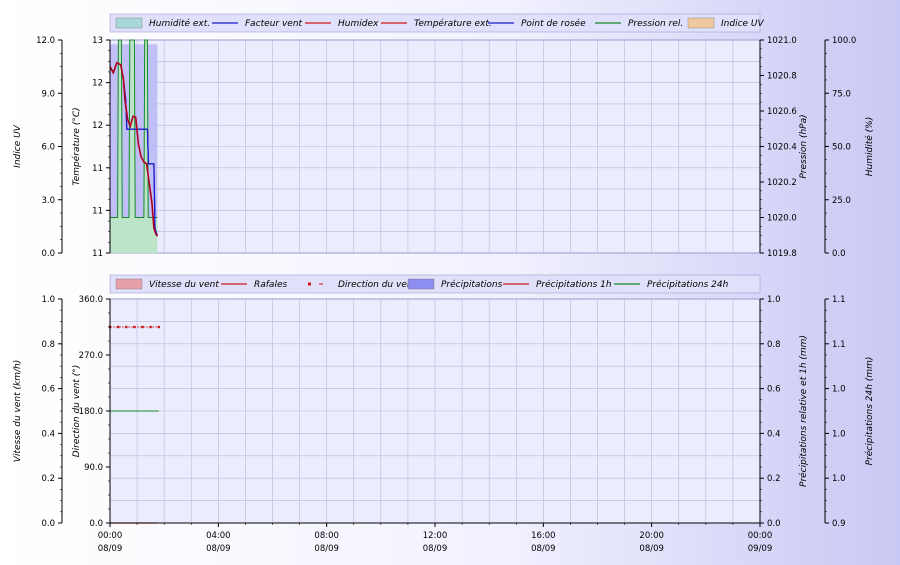 The width and height of the screenshot is (900, 565). Describe the element at coordinates (782, 112) in the screenshot. I see `axis-pressure-tick-label: 1020.6` at that location.